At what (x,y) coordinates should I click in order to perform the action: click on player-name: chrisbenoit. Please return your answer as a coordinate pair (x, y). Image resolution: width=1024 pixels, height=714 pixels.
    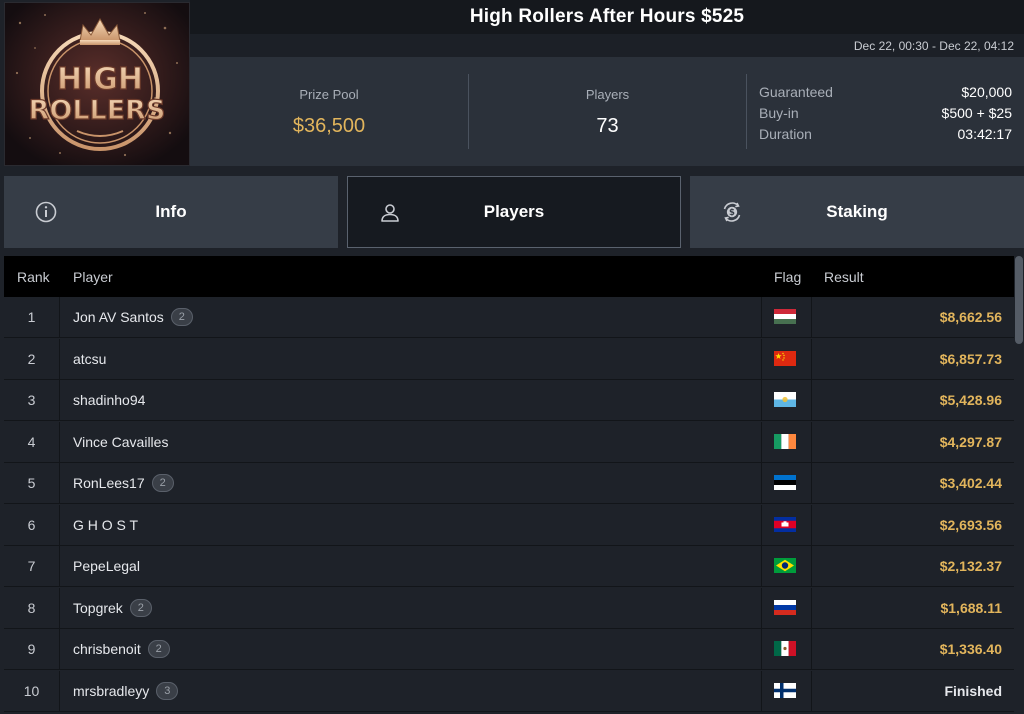
    Looking at the image, I should click on (107, 649).